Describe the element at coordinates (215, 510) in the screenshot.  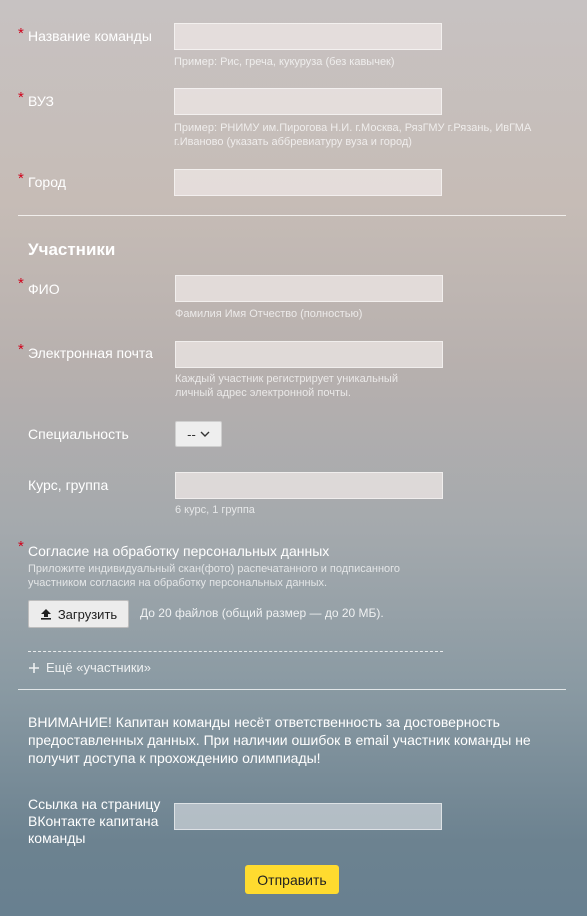
I see `course-hint: 6 курс, 1 группа` at that location.